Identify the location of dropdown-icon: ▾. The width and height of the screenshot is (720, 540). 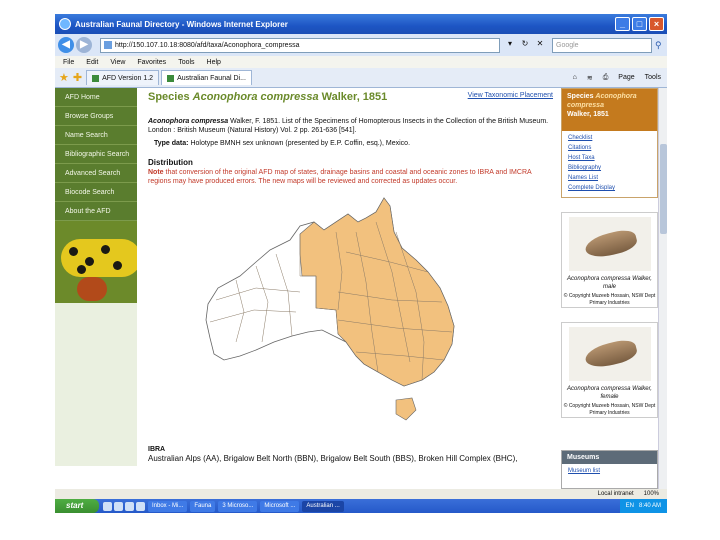
(510, 45).